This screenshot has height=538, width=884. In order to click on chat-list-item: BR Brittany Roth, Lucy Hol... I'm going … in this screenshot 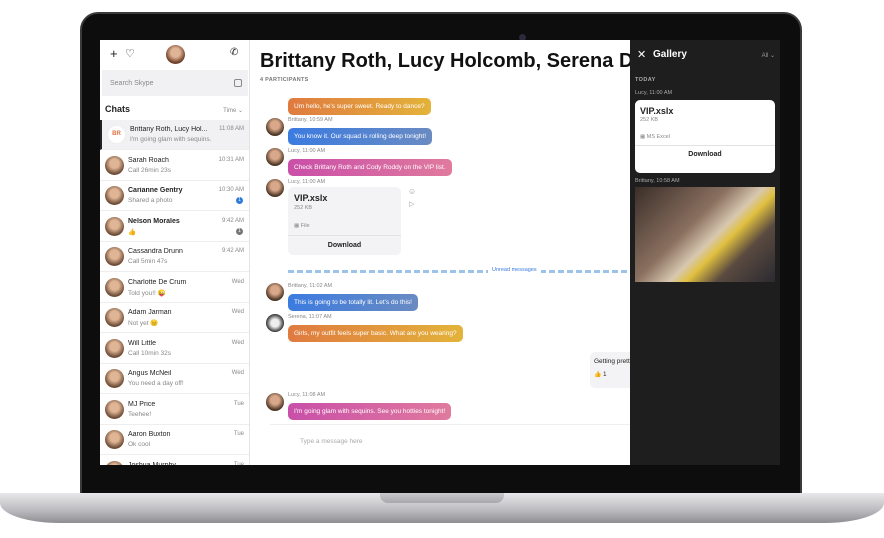, I will do `click(174, 135)`.